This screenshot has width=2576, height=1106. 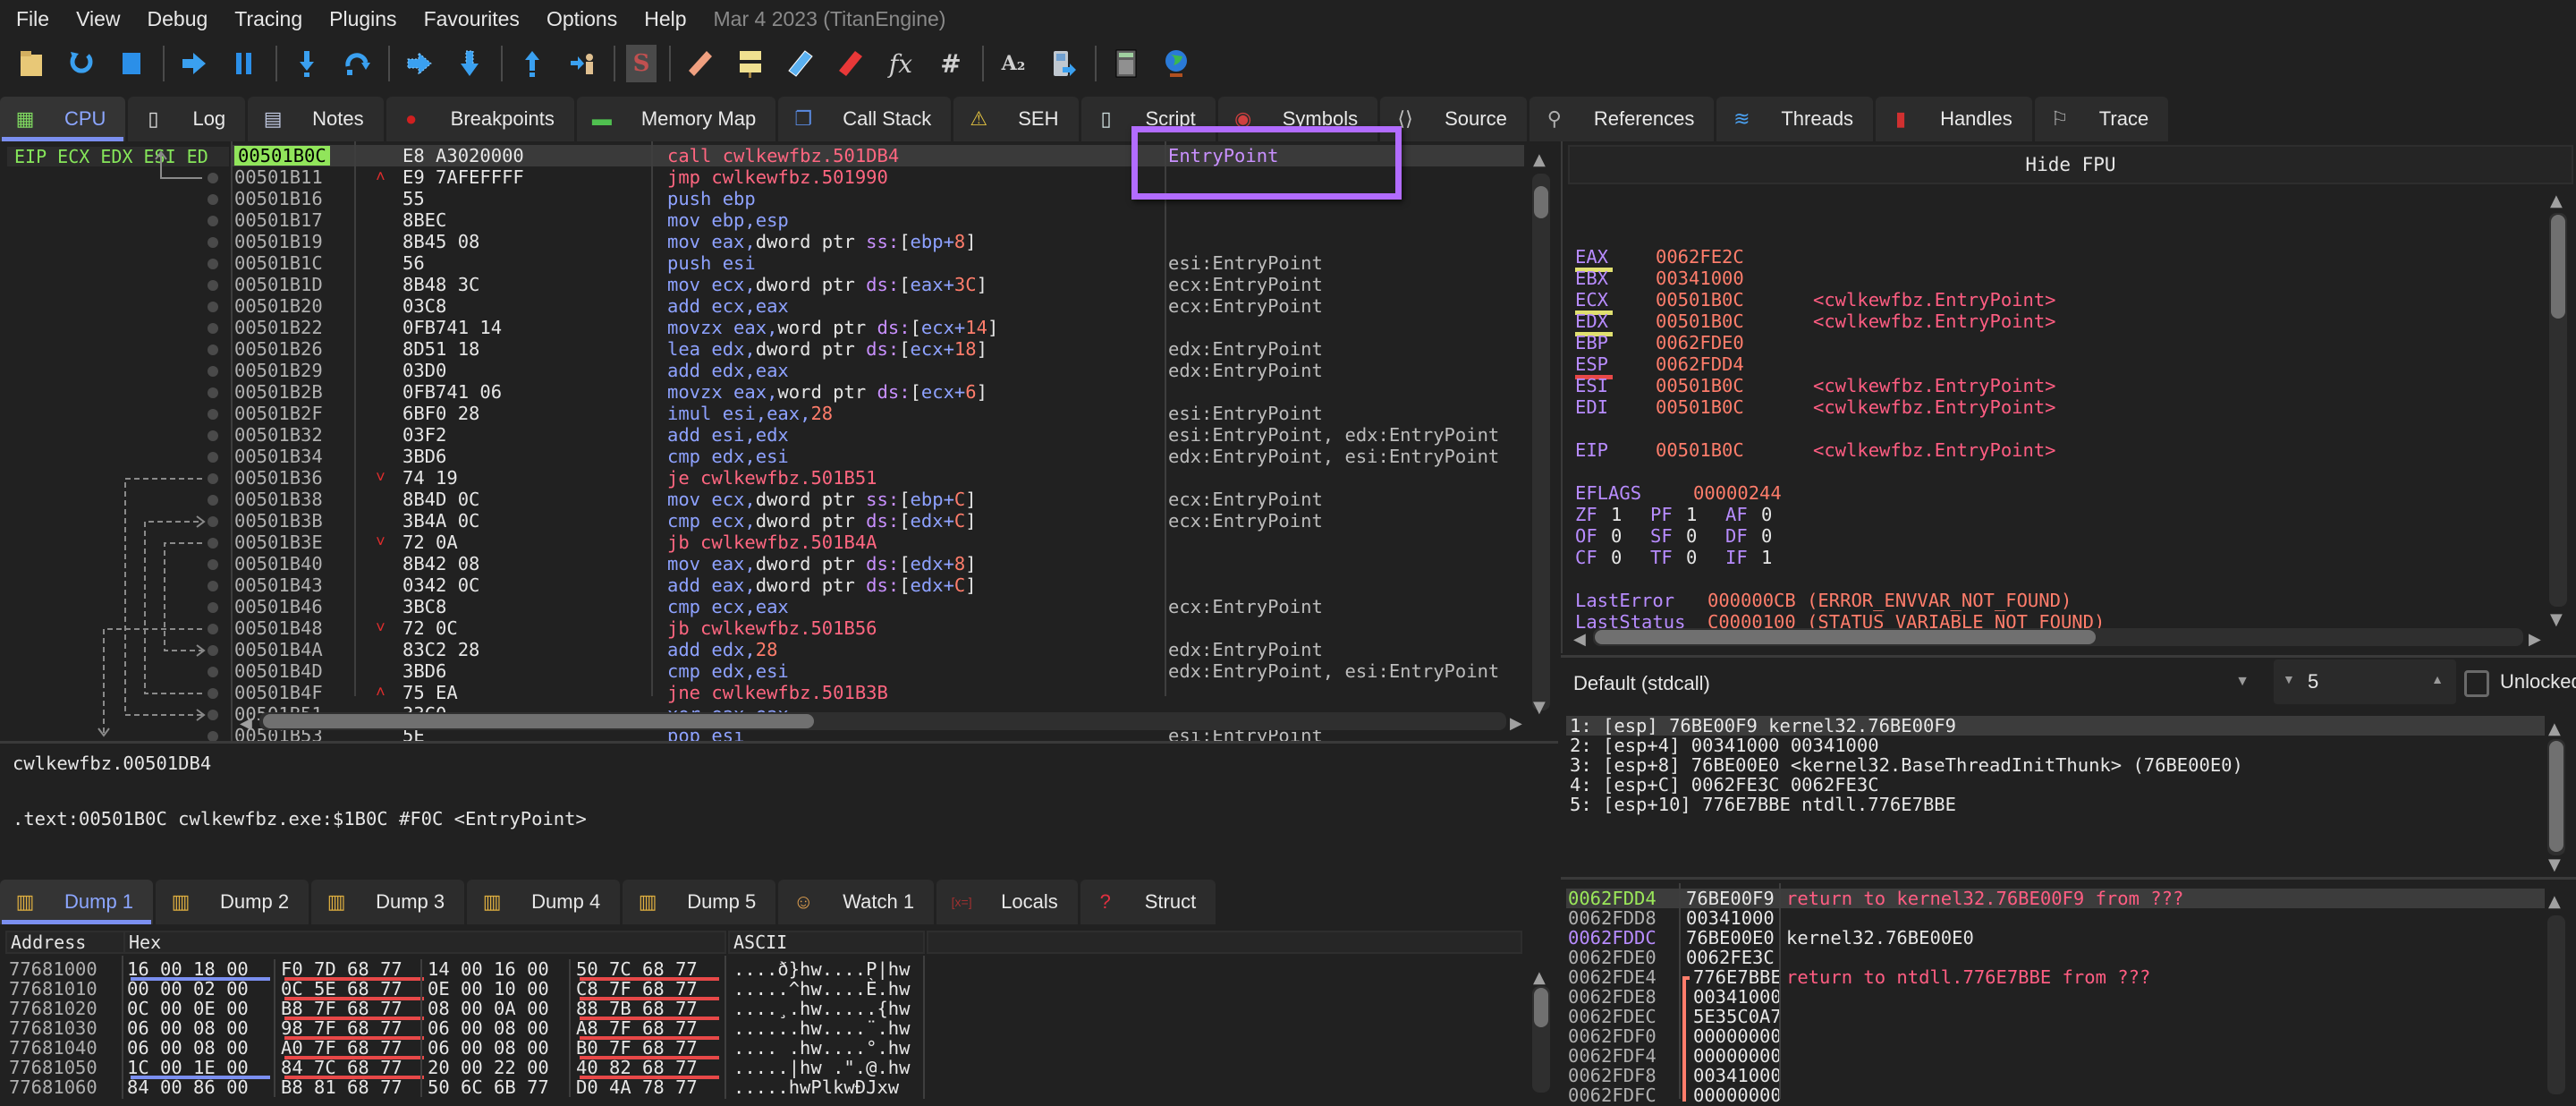 What do you see at coordinates (1539, 977) in the screenshot?
I see `dump-scroll-up-arrow: ▲` at bounding box center [1539, 977].